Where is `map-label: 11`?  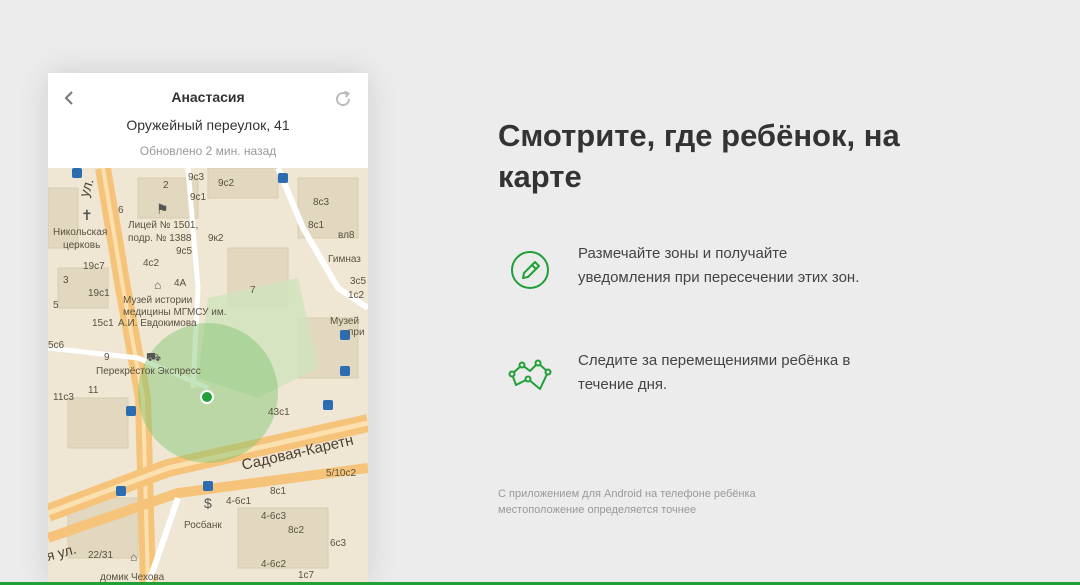 map-label: 11 is located at coordinates (93, 390).